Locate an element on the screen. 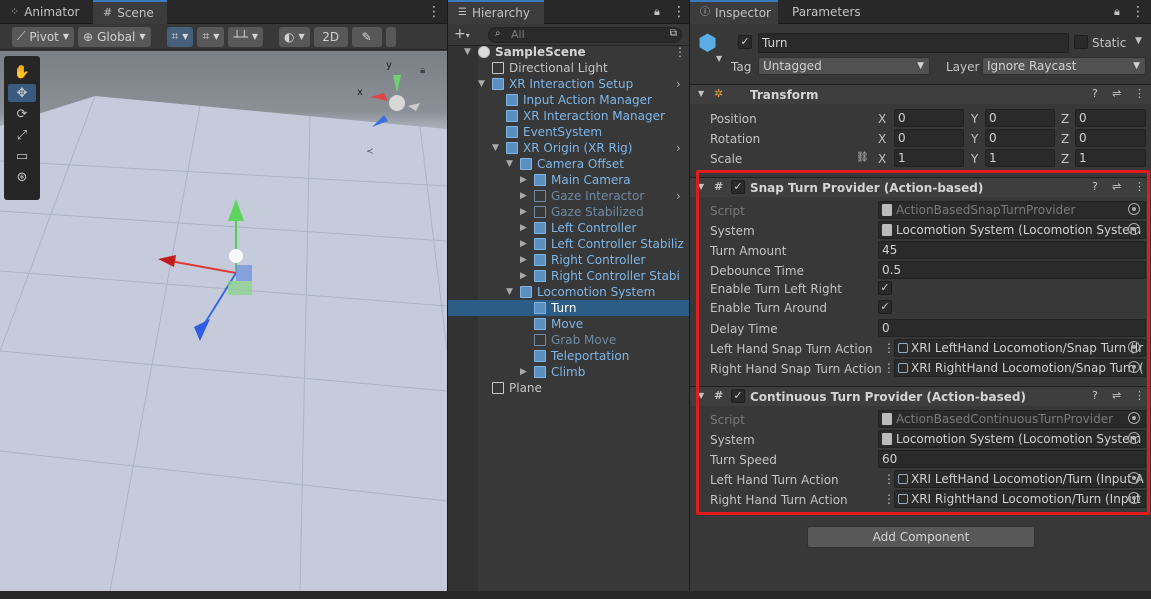 The image size is (1151, 599). hierarchy-item: Teleportation is located at coordinates (568, 356).